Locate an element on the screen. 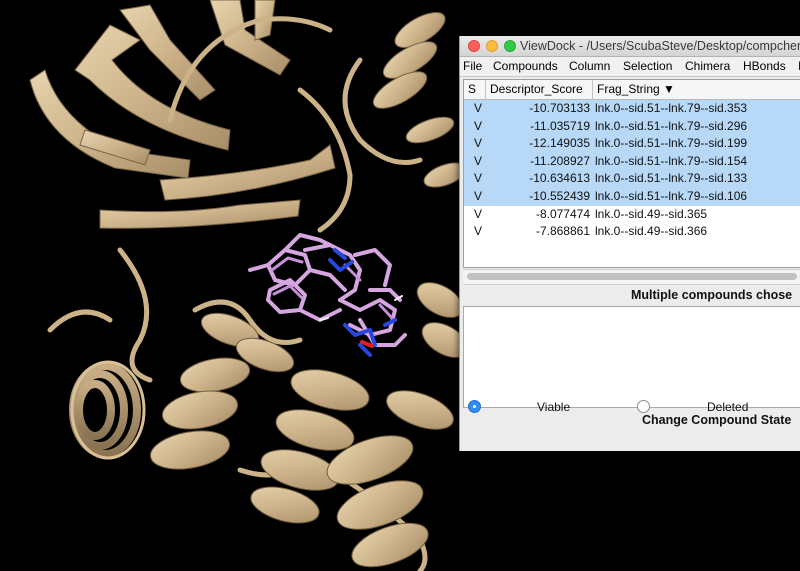 Image resolution: width=800 pixels, height=571 pixels. minimize-window-button is located at coordinates (492, 46).